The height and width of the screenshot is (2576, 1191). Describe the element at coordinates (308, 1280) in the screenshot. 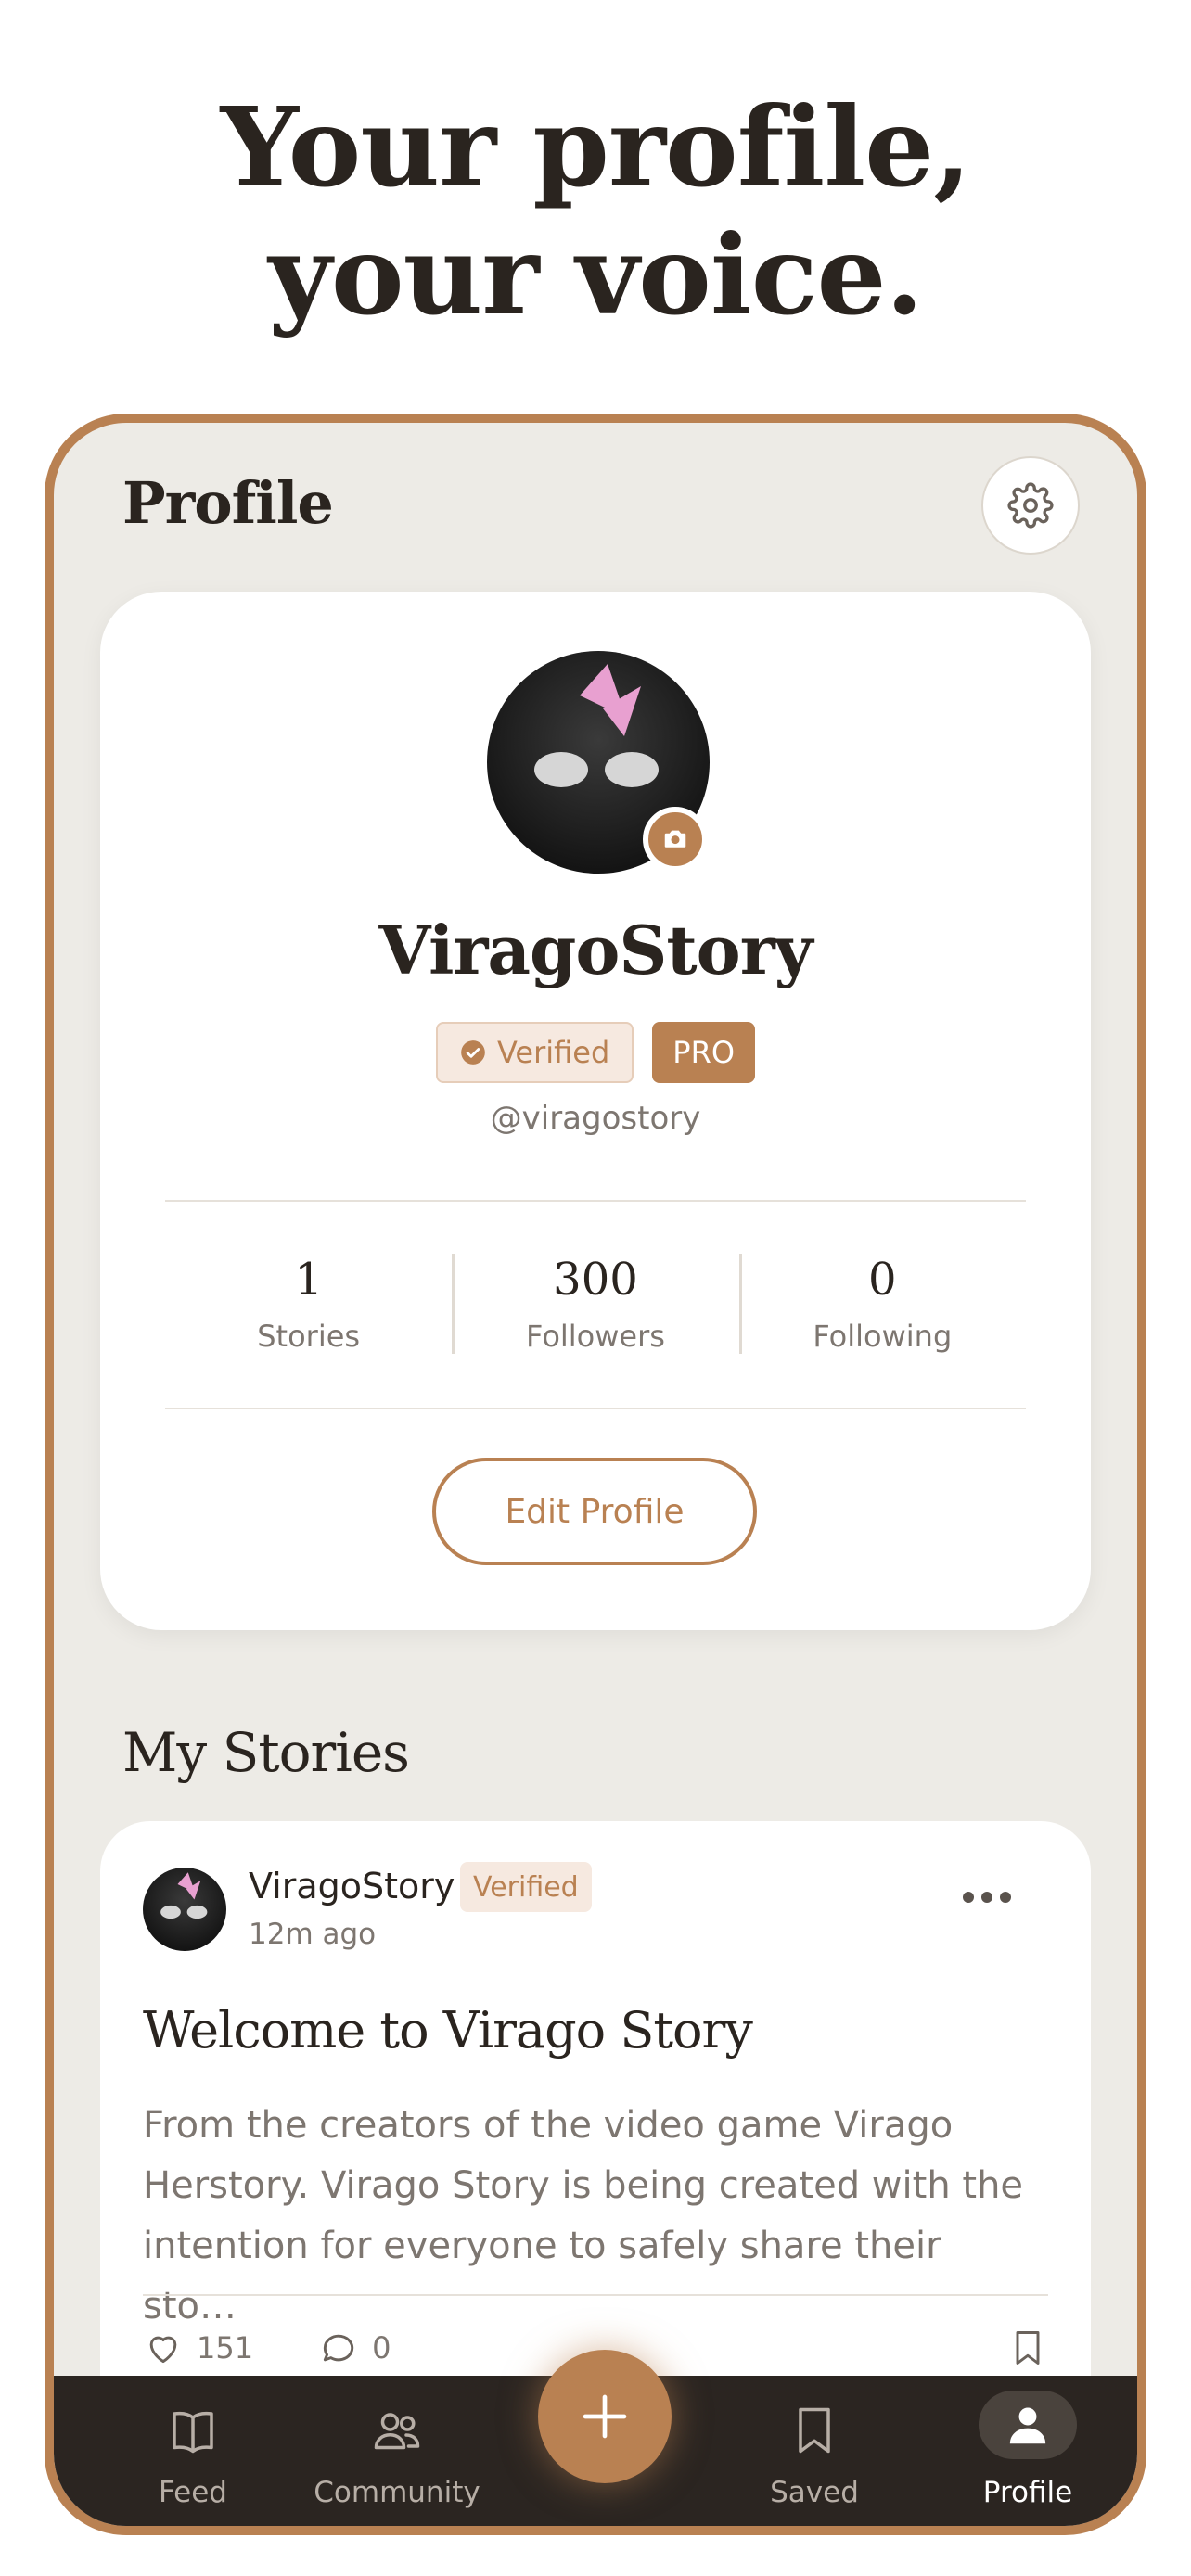

I see `stat-value: 1` at that location.